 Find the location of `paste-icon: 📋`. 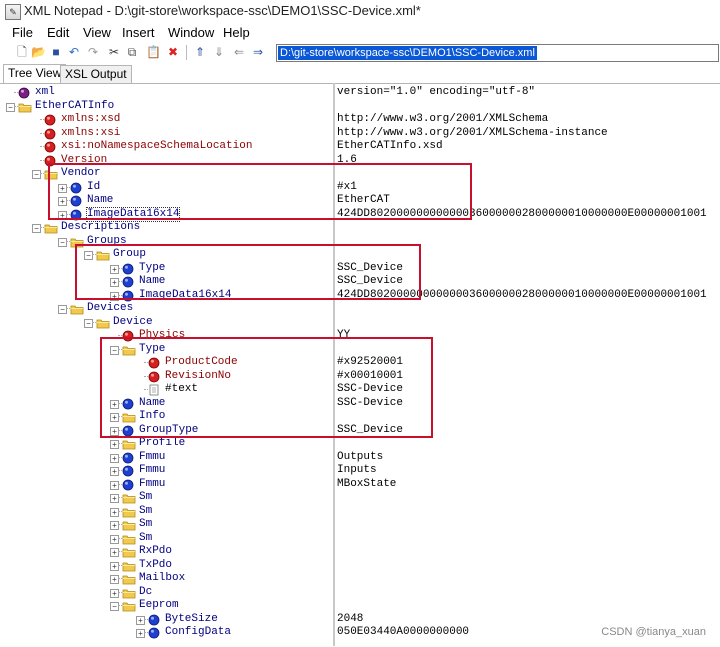

paste-icon: 📋 is located at coordinates (153, 52).